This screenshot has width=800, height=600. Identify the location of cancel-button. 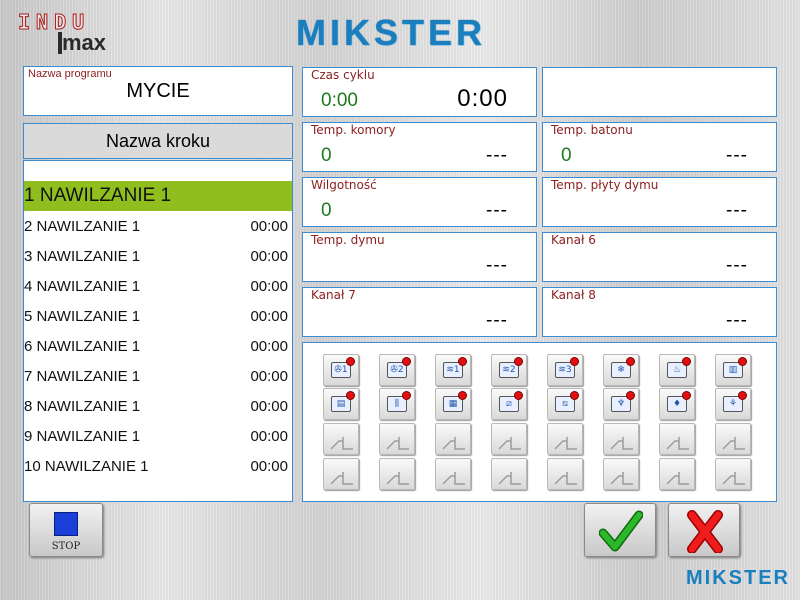
(704, 530).